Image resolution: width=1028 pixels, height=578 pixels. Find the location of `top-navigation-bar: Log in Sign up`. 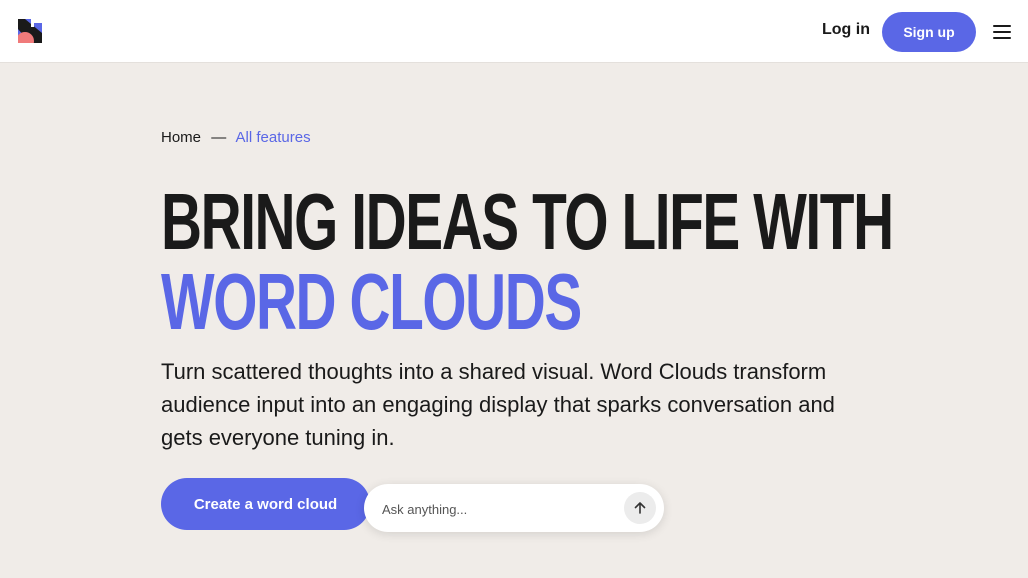

top-navigation-bar: Log in Sign up is located at coordinates (514, 31).